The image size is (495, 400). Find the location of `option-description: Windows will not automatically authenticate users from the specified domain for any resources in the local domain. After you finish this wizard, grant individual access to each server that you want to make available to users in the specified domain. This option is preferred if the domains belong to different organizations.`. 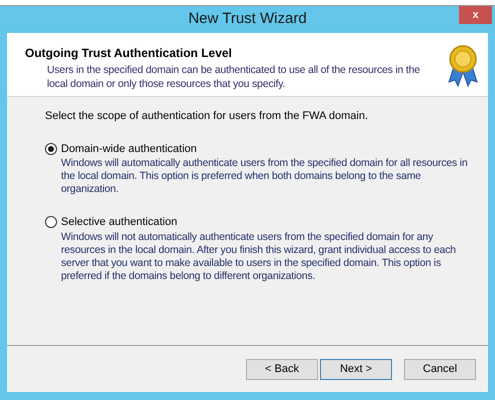

option-description: Windows will not automatically authenticate users from the specified domain for any resources in the local domain. After you finish this wizard, grant individual access to each server that you want to make available to users in the specified domain. This option is preferred if the domains belong to different organizations. is located at coordinates (259, 256).